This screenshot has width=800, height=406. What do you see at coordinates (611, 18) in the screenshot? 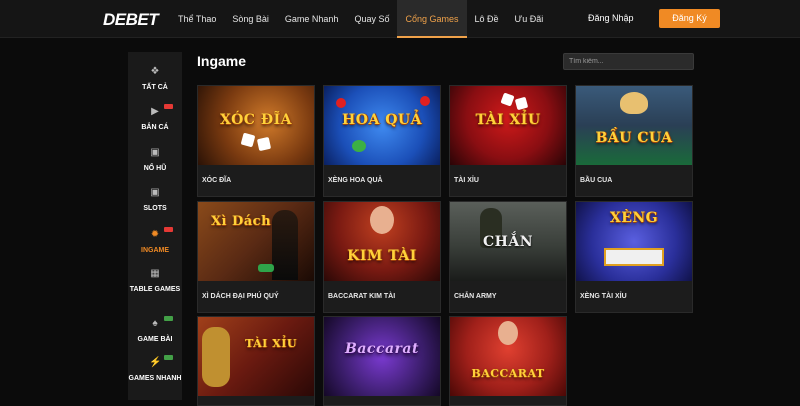
I see `login-button: Đăng Nhập` at bounding box center [611, 18].